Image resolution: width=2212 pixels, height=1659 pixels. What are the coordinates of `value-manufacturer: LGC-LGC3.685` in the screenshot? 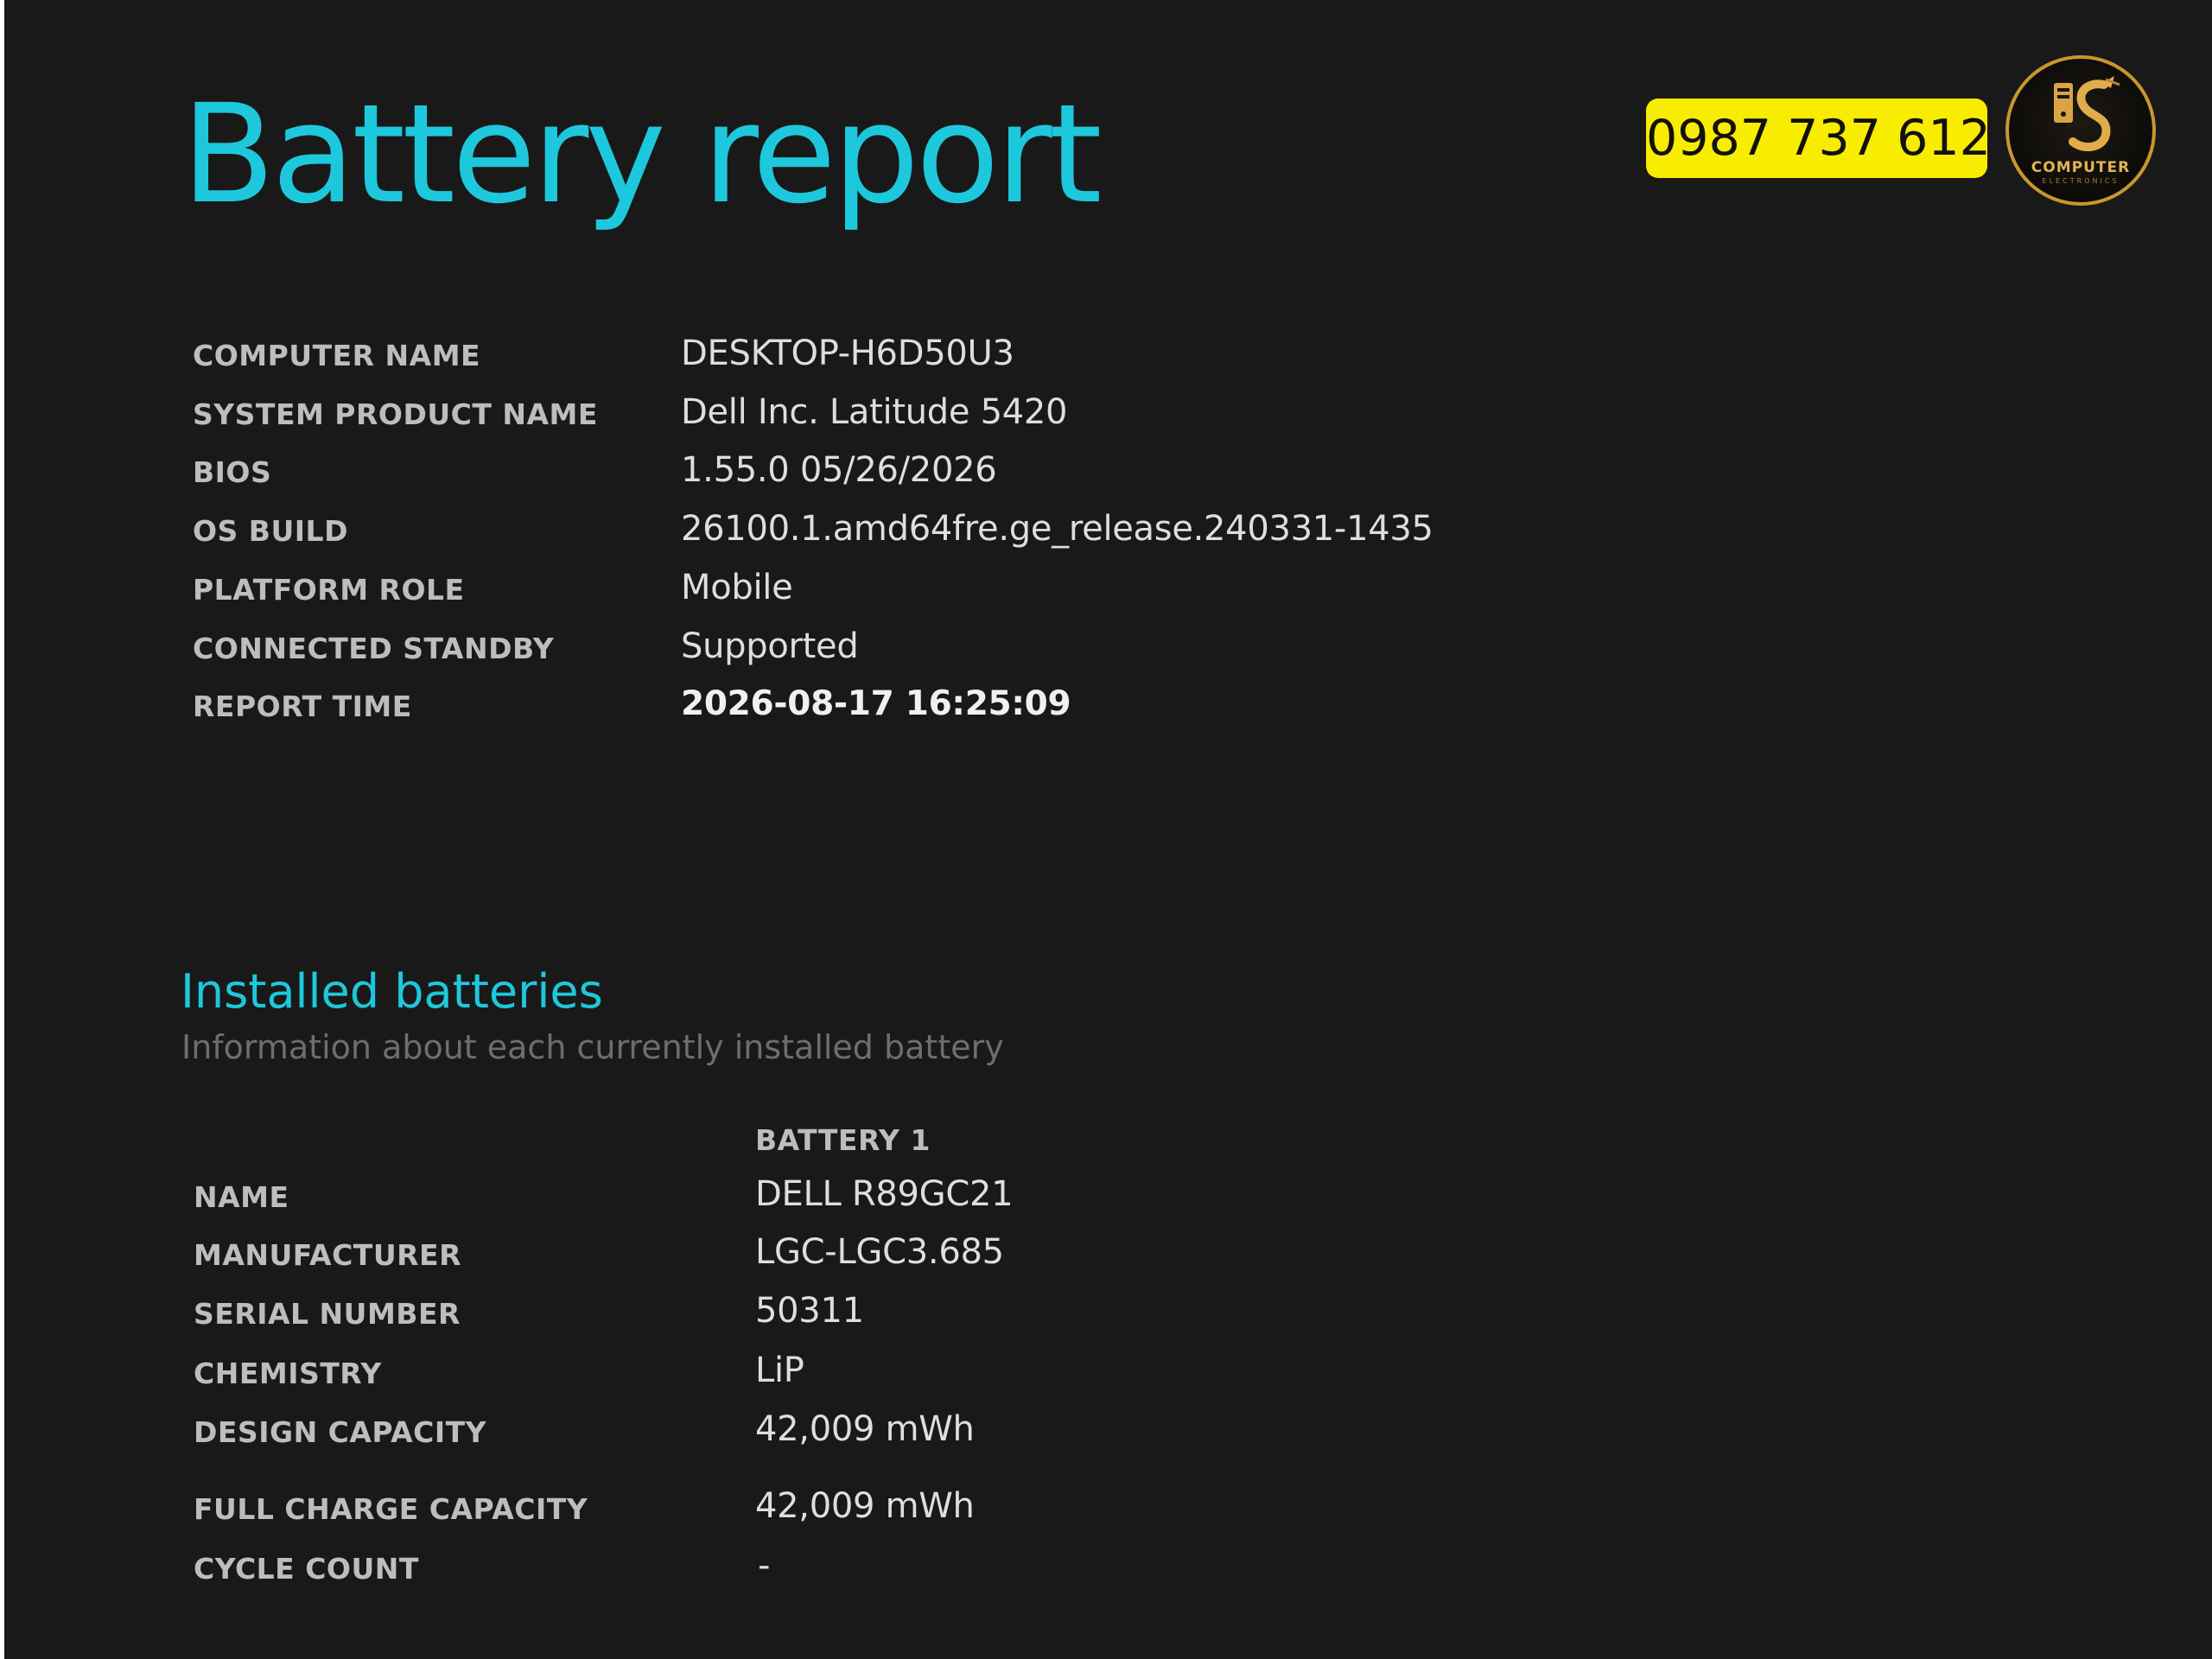 It's located at (879, 1252).